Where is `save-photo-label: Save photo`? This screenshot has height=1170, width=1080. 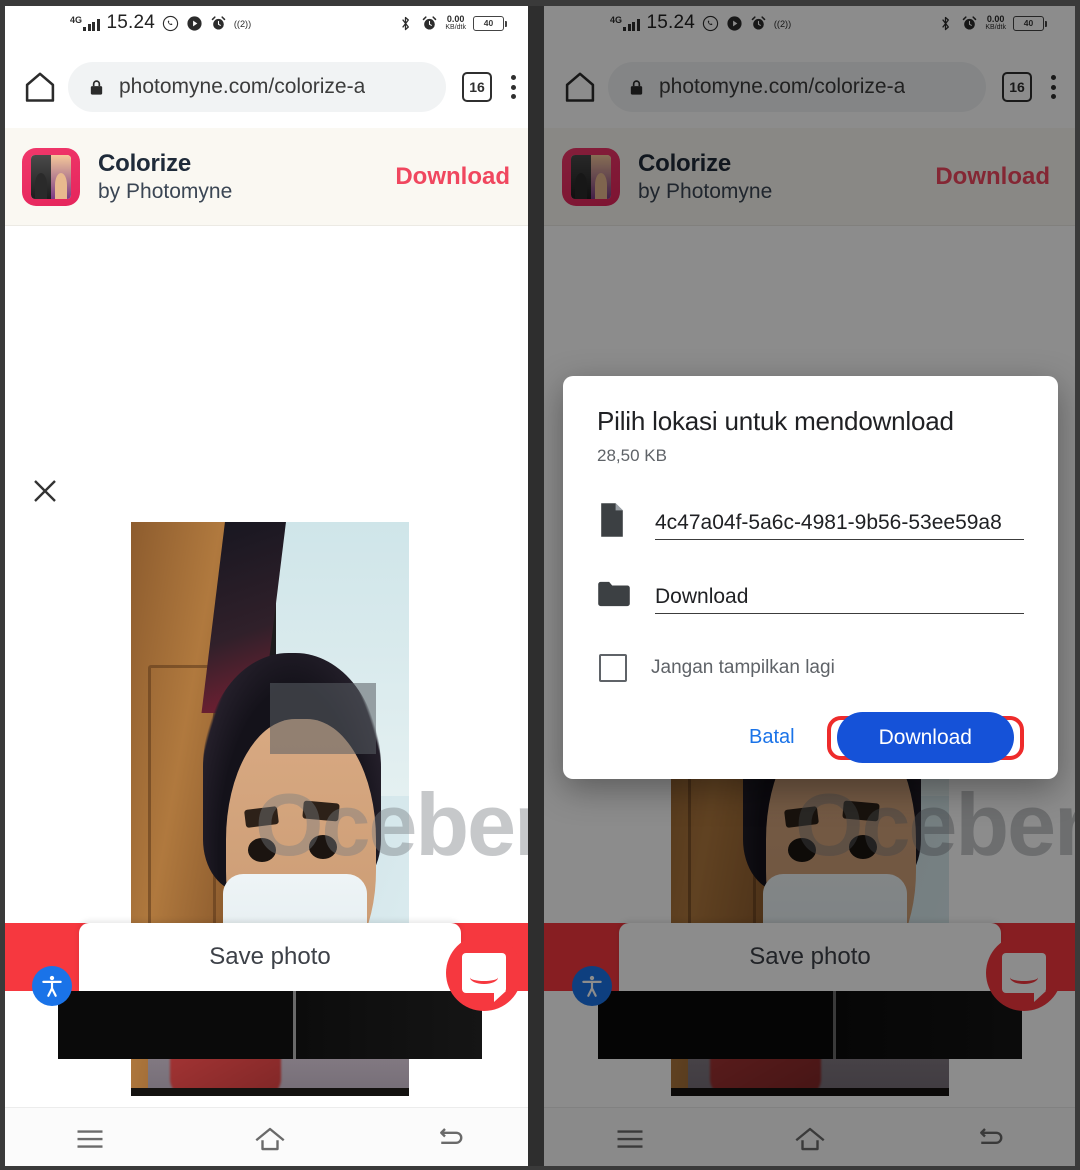 save-photo-label: Save photo is located at coordinates (270, 956).